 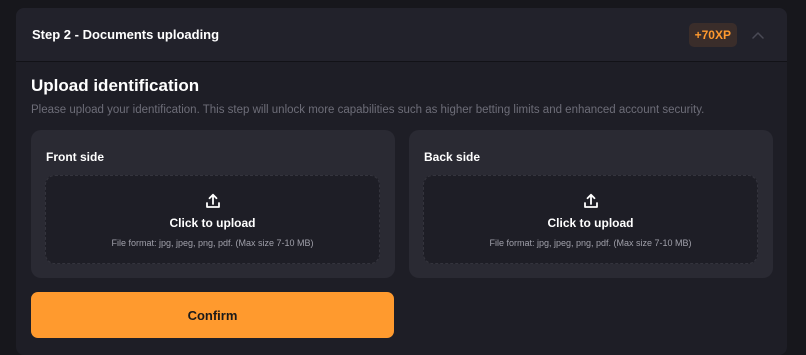 I want to click on confirm-button: Confirm, so click(x=212, y=315).